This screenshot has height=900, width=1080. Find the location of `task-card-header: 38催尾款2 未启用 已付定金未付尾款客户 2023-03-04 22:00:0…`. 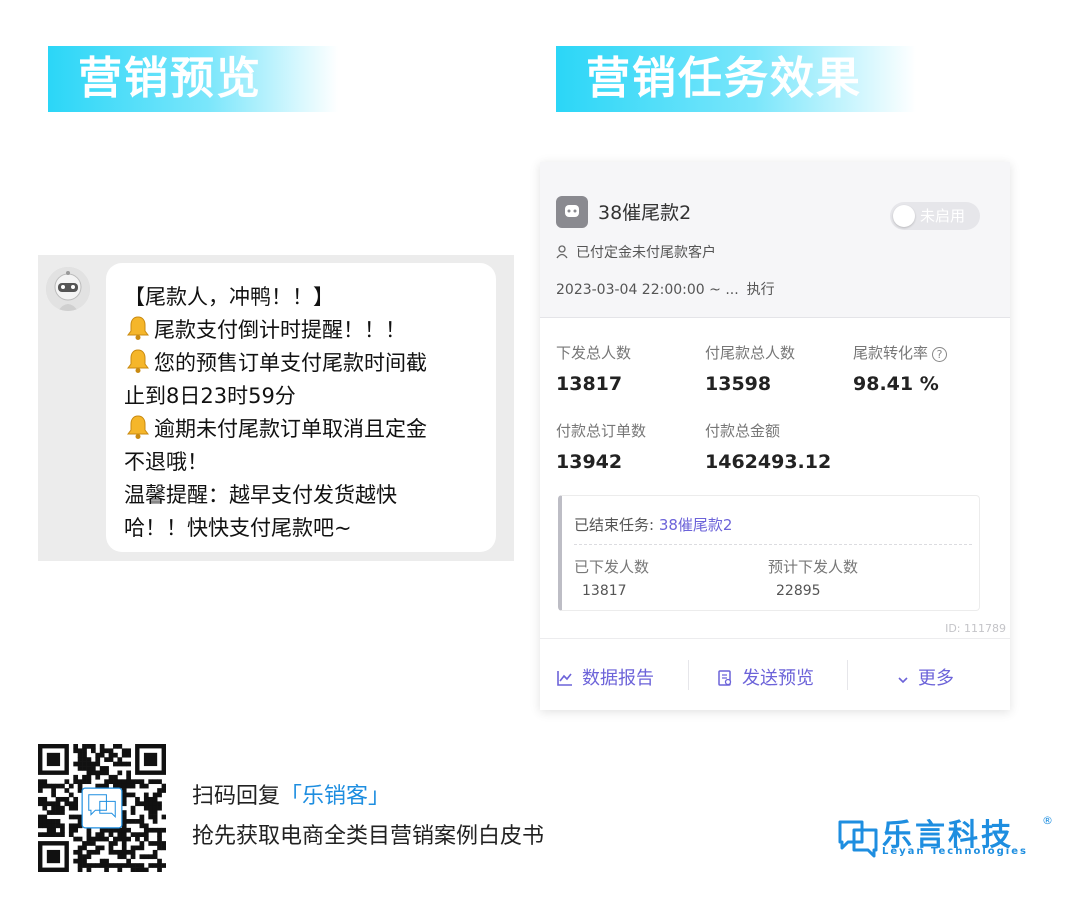

task-card-header: 38催尾款2 未启用 已付定金未付尾款客户 2023-03-04 22:00:0… is located at coordinates (775, 240).